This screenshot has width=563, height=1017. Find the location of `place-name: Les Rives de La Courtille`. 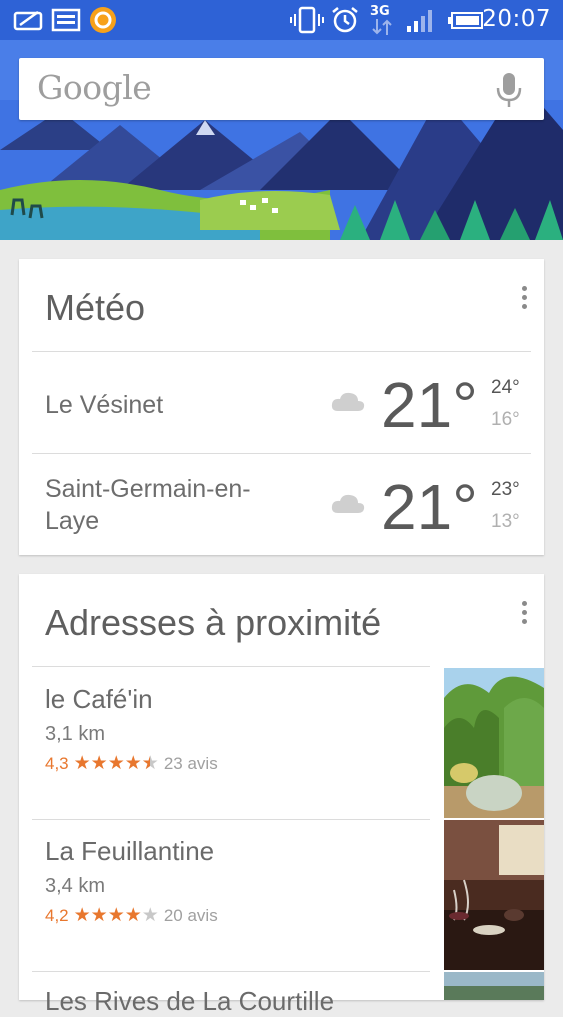

place-name: Les Rives de La Courtille is located at coordinates (190, 1001).